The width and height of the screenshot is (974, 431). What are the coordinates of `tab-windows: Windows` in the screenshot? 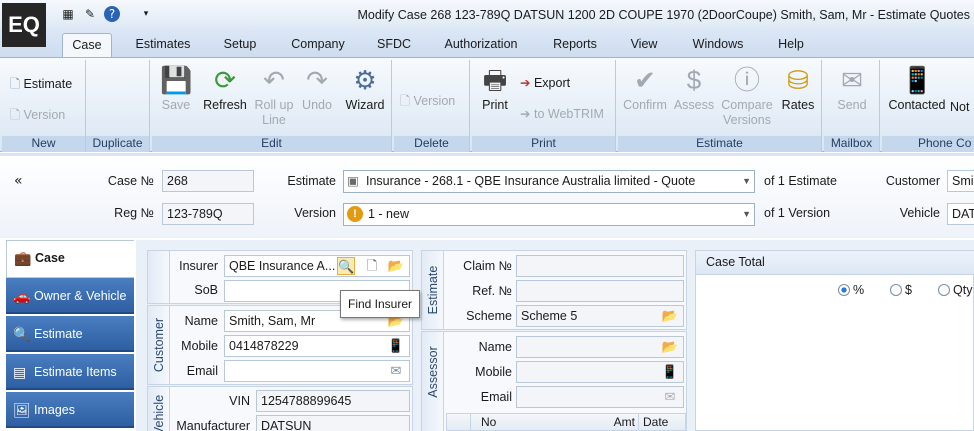 It's located at (718, 45).